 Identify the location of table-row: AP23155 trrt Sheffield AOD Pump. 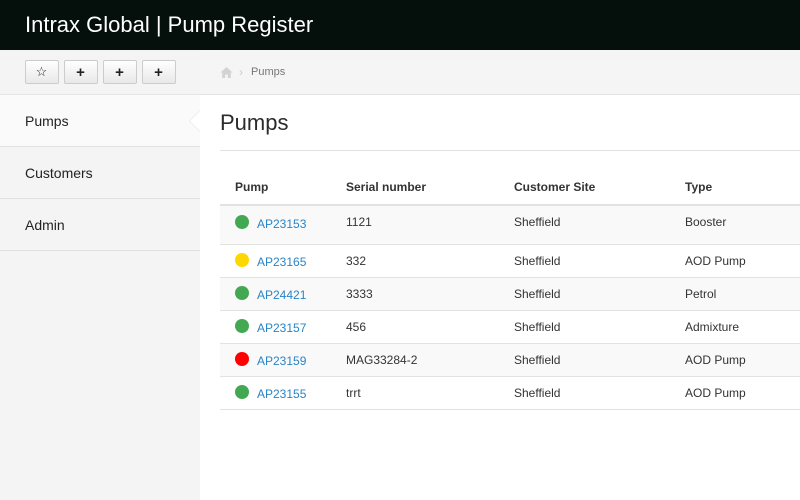
(510, 393).